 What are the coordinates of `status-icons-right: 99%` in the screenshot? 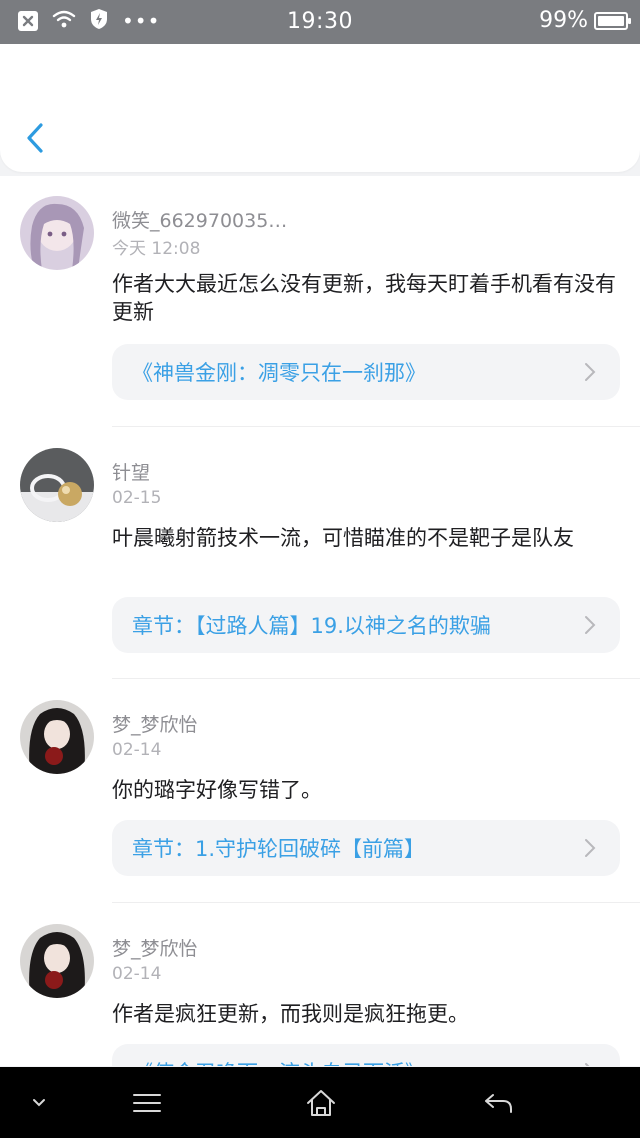 It's located at (585, 20).